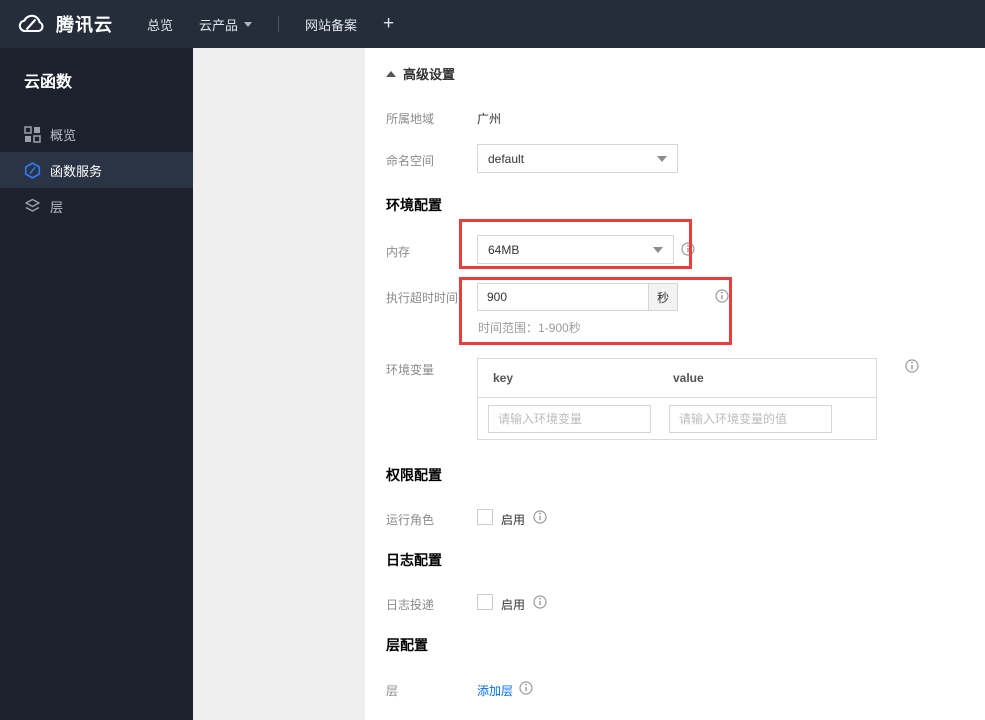 Image resolution: width=985 pixels, height=720 pixels. I want to click on nav-overview-label: 总览, so click(160, 25).